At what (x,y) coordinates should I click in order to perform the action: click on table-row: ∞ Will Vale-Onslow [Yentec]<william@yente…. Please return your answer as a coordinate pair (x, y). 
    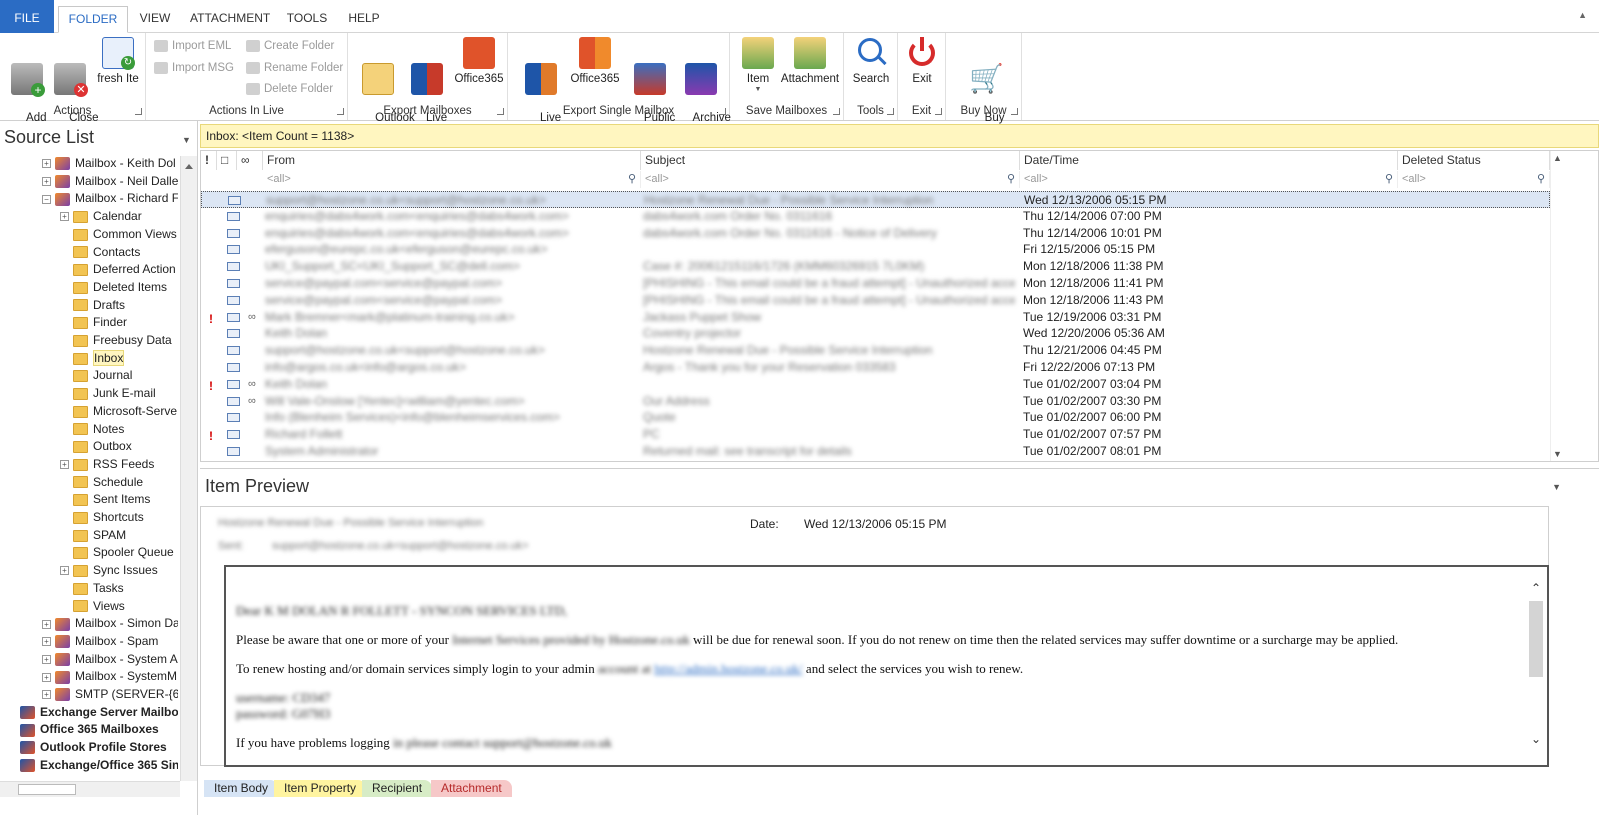
    Looking at the image, I should click on (875, 401).